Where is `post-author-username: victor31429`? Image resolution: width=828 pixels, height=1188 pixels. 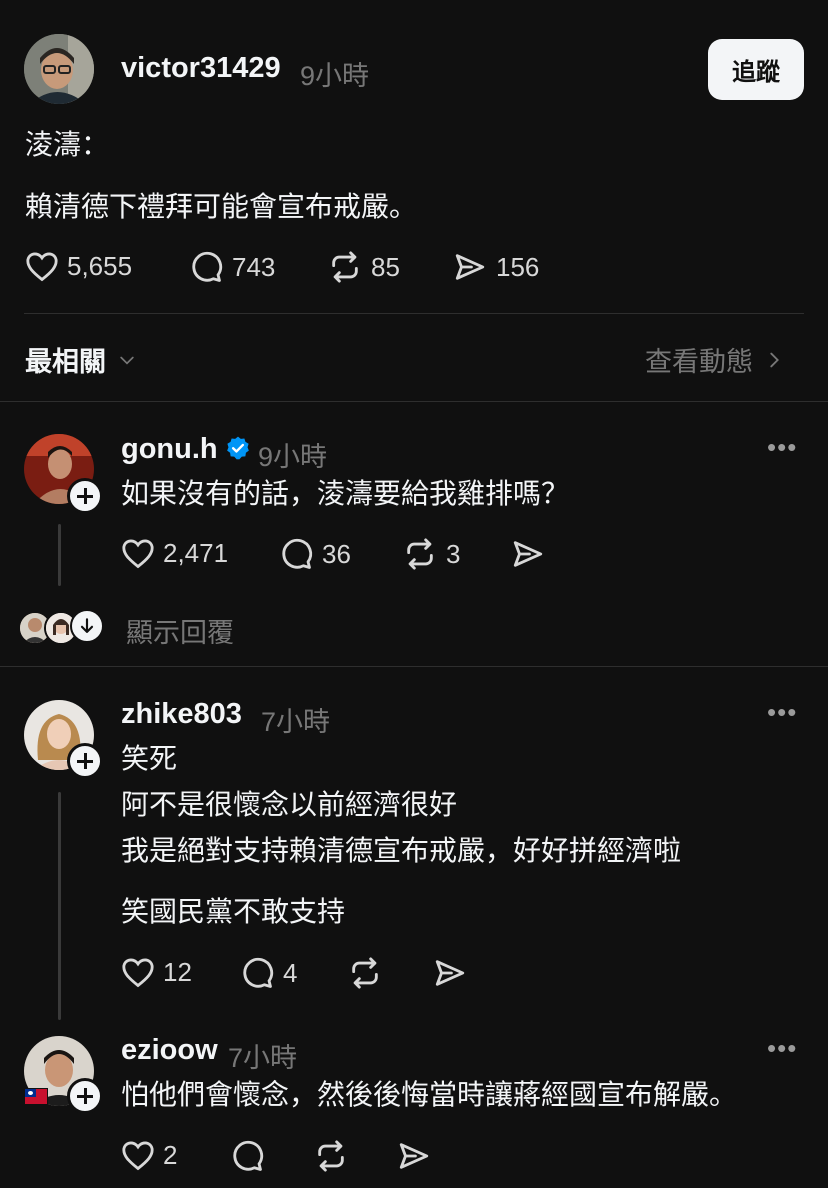 post-author-username: victor31429 is located at coordinates (201, 68).